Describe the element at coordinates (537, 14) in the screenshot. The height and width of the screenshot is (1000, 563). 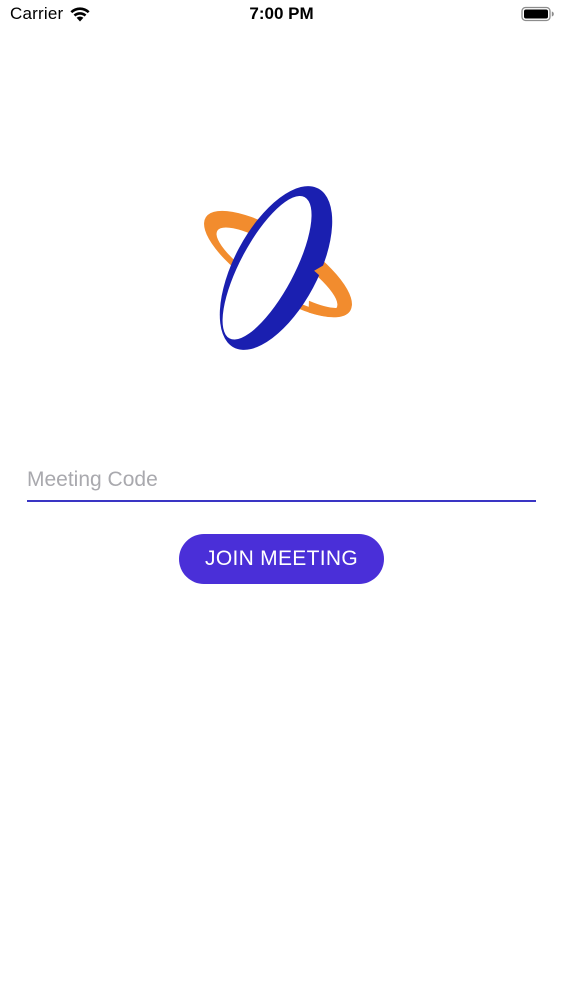
I see `battery-full-icon` at that location.